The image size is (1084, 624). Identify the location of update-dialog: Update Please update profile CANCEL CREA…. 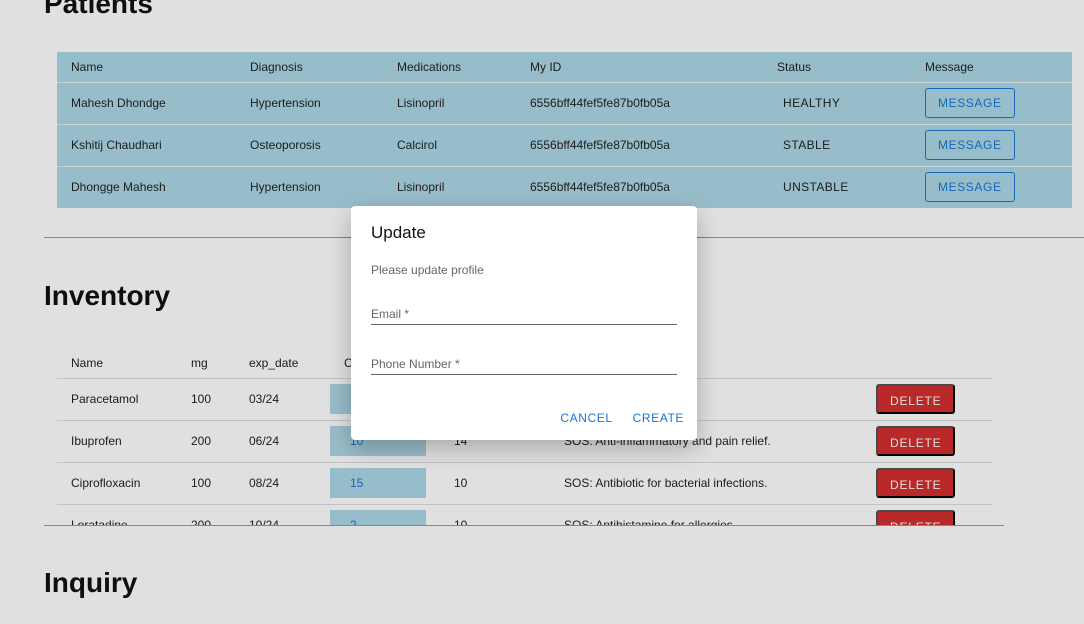
(524, 323).